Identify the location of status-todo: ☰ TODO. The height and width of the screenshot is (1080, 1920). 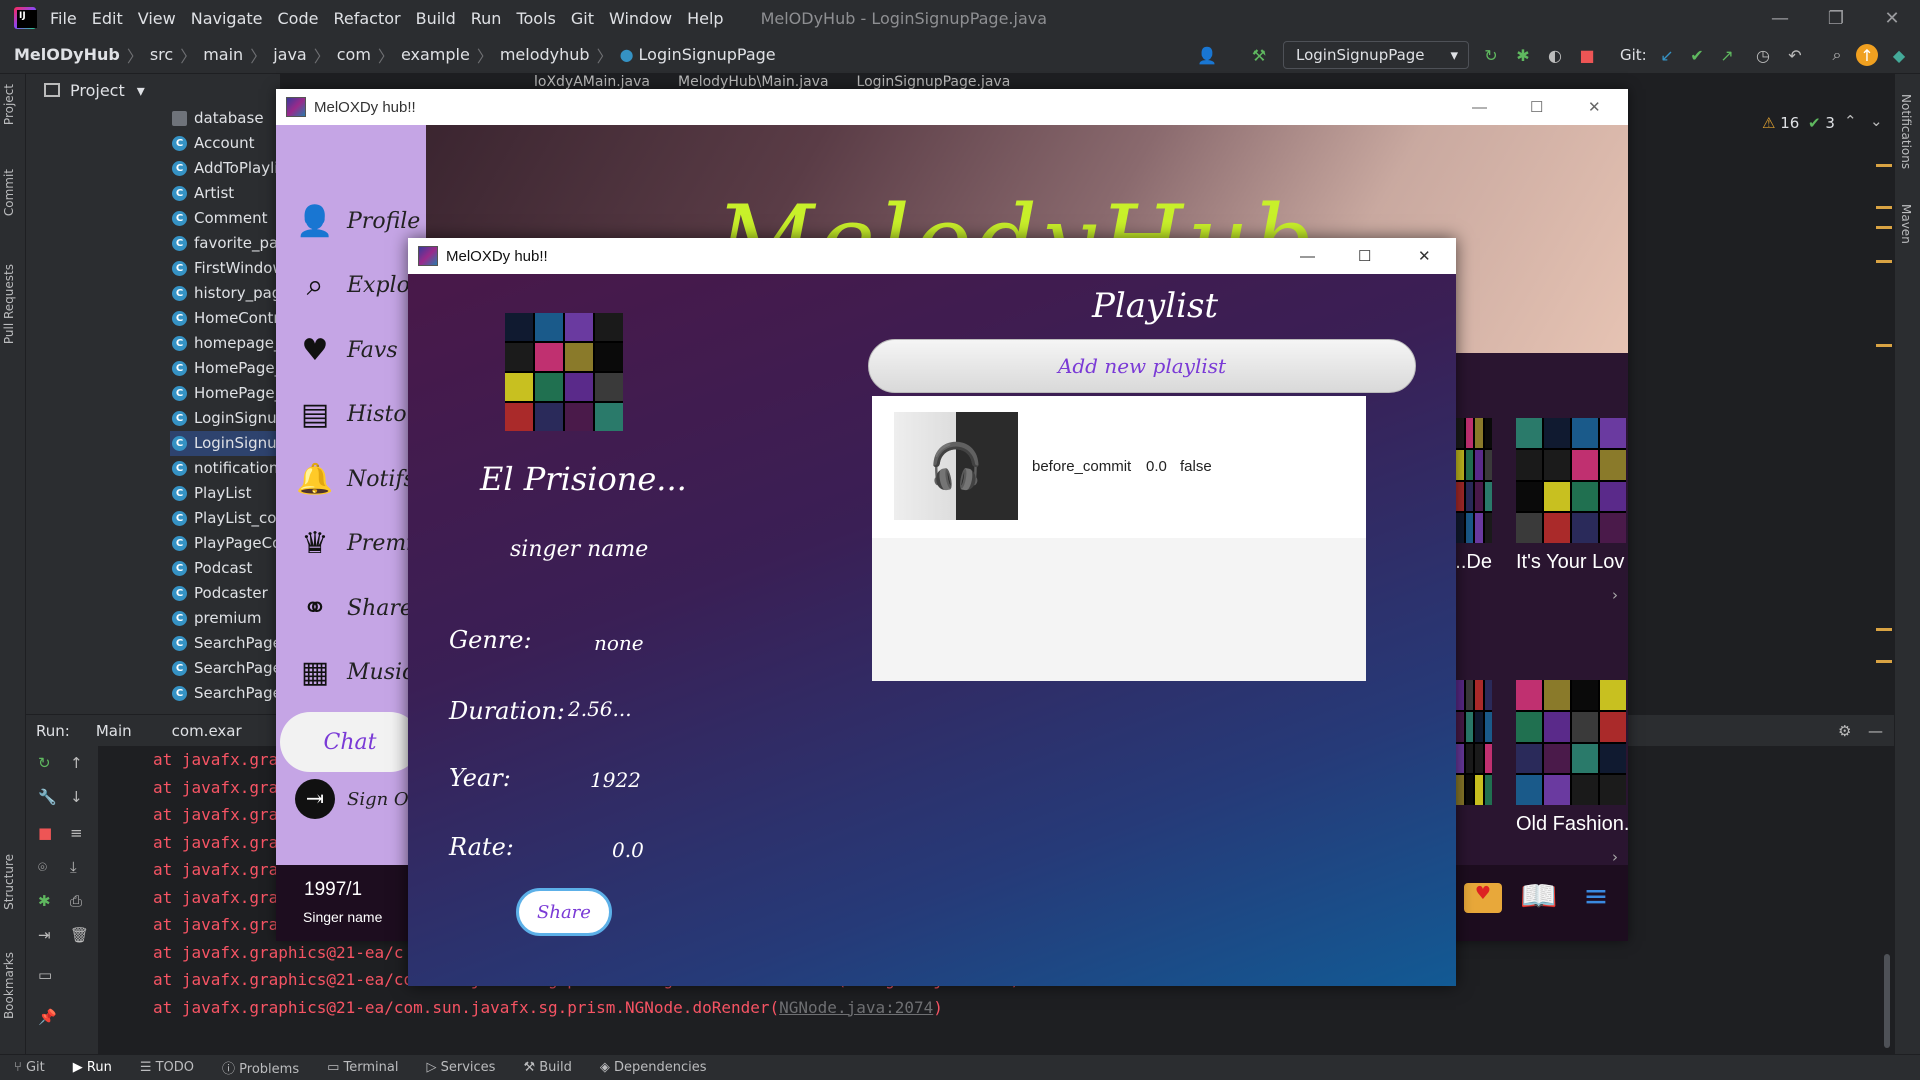
(167, 1067).